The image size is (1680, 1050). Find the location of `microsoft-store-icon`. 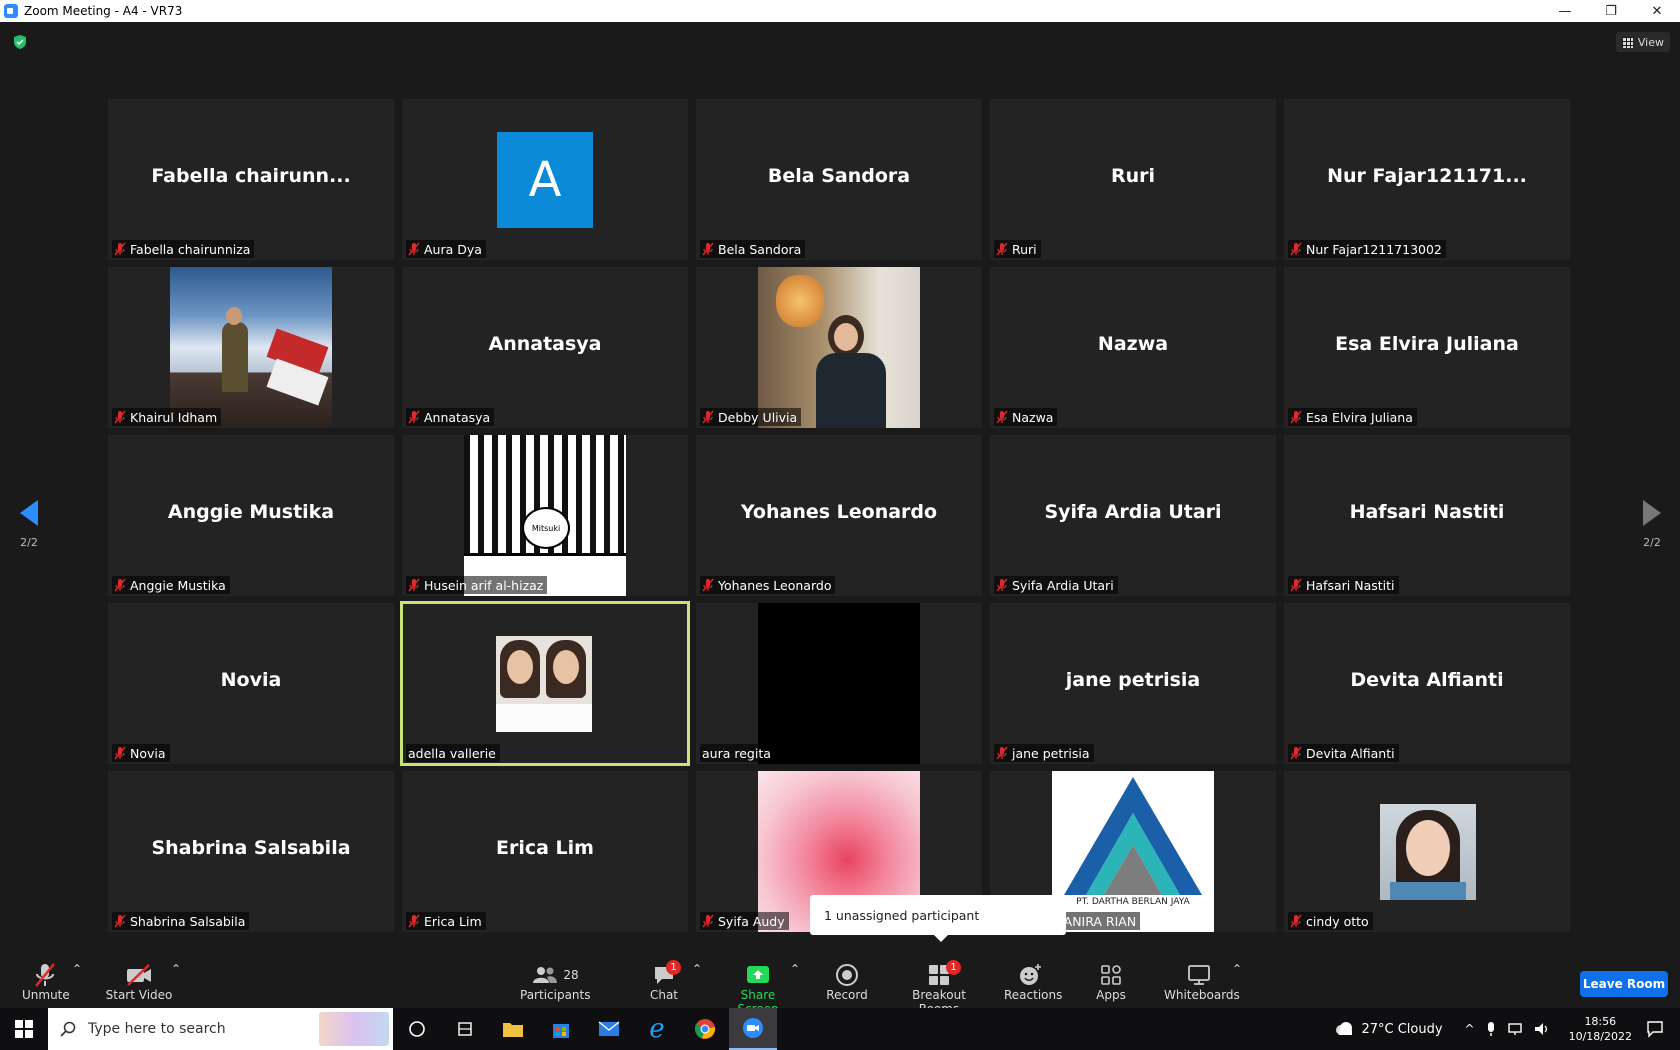

microsoft-store-icon is located at coordinates (561, 1029).